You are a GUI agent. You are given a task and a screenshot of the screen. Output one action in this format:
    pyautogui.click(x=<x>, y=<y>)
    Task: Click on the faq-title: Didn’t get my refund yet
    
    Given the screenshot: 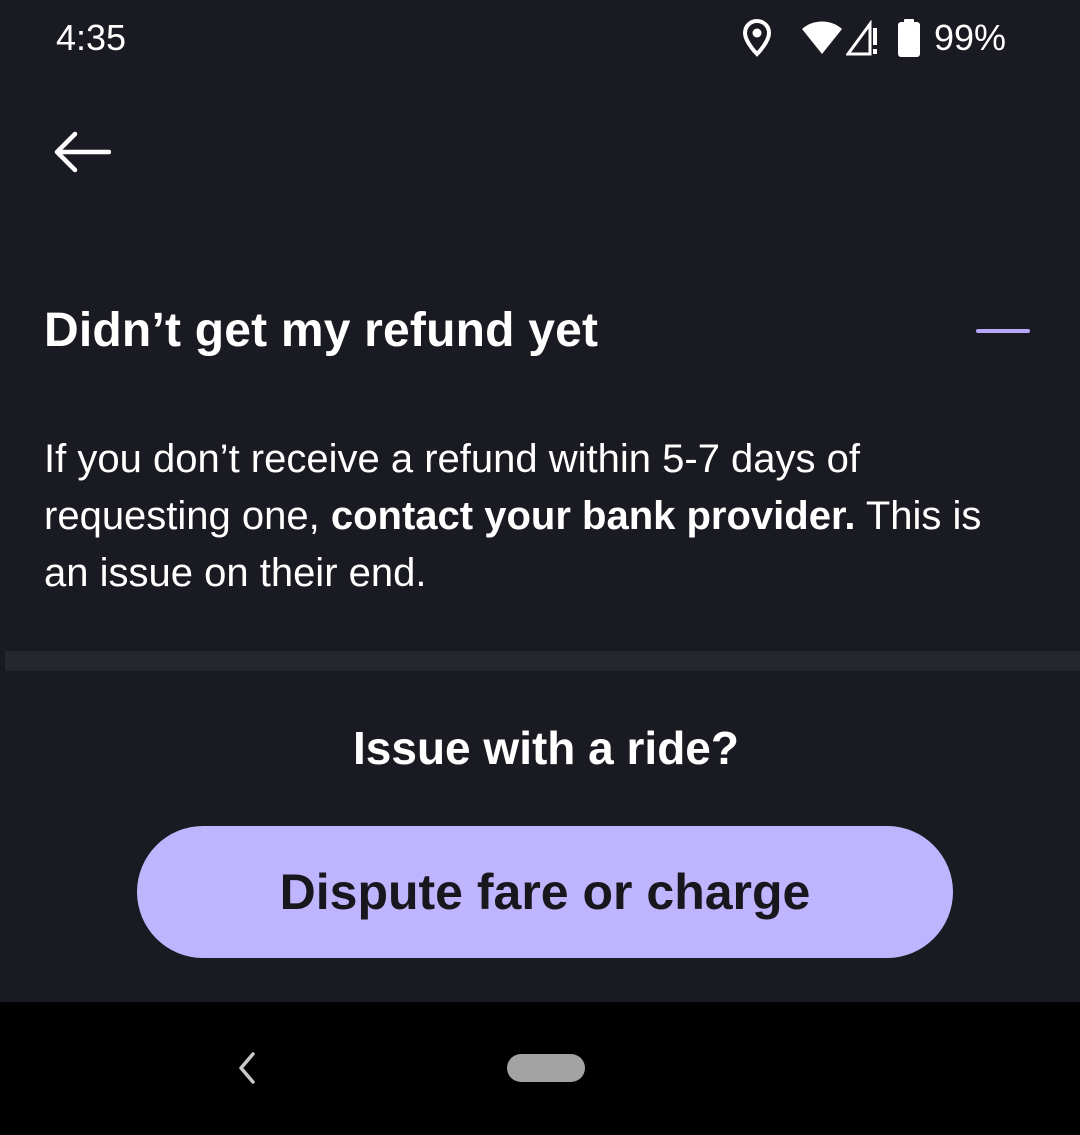 What is the action you would take?
    pyautogui.click(x=321, y=331)
    